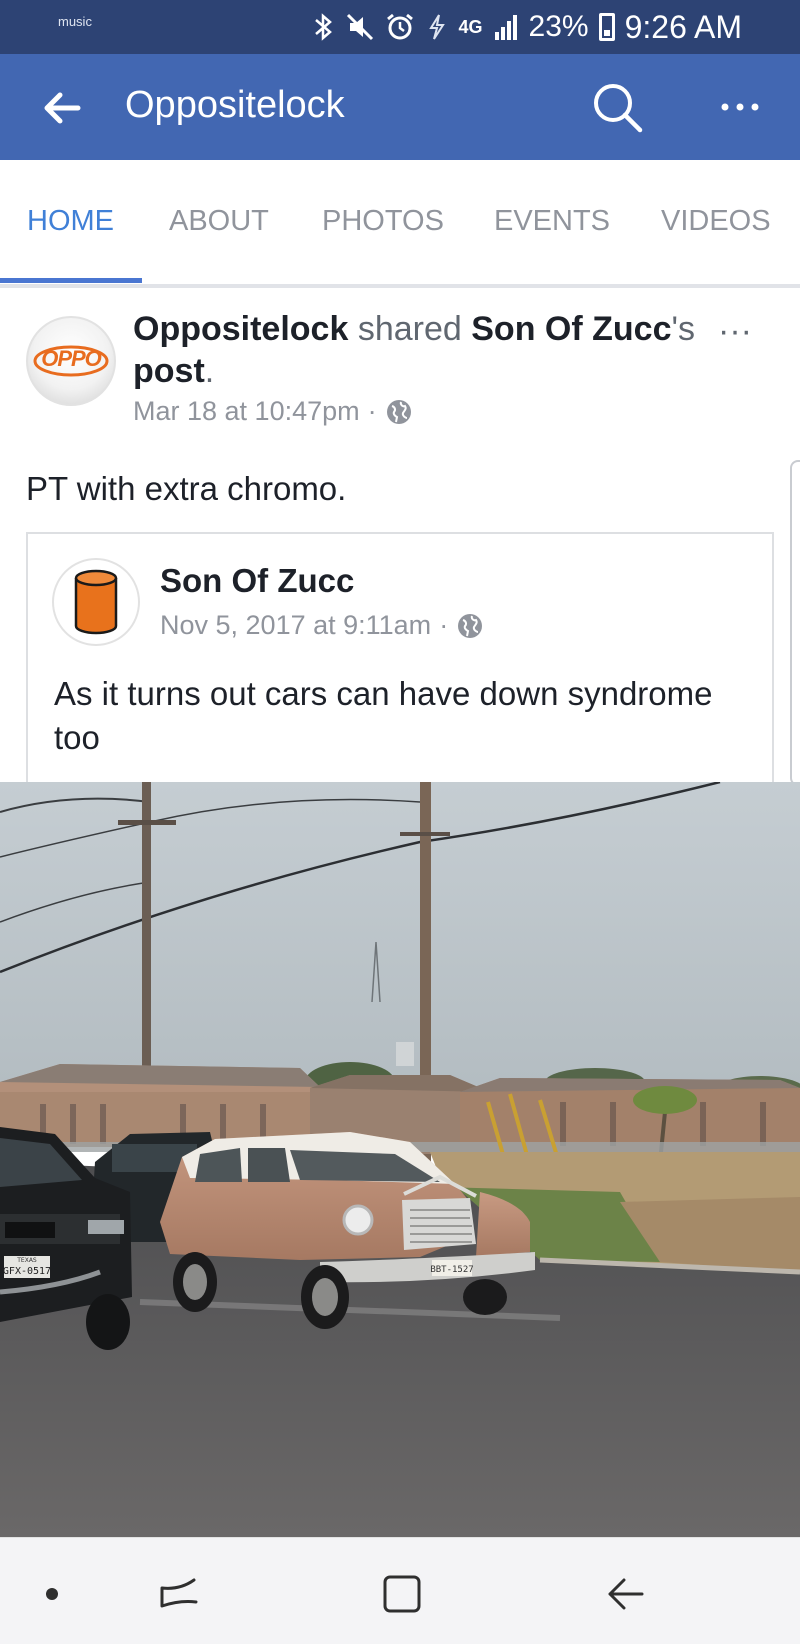  What do you see at coordinates (169, 371) in the screenshot?
I see `shared-post-link: post` at bounding box center [169, 371].